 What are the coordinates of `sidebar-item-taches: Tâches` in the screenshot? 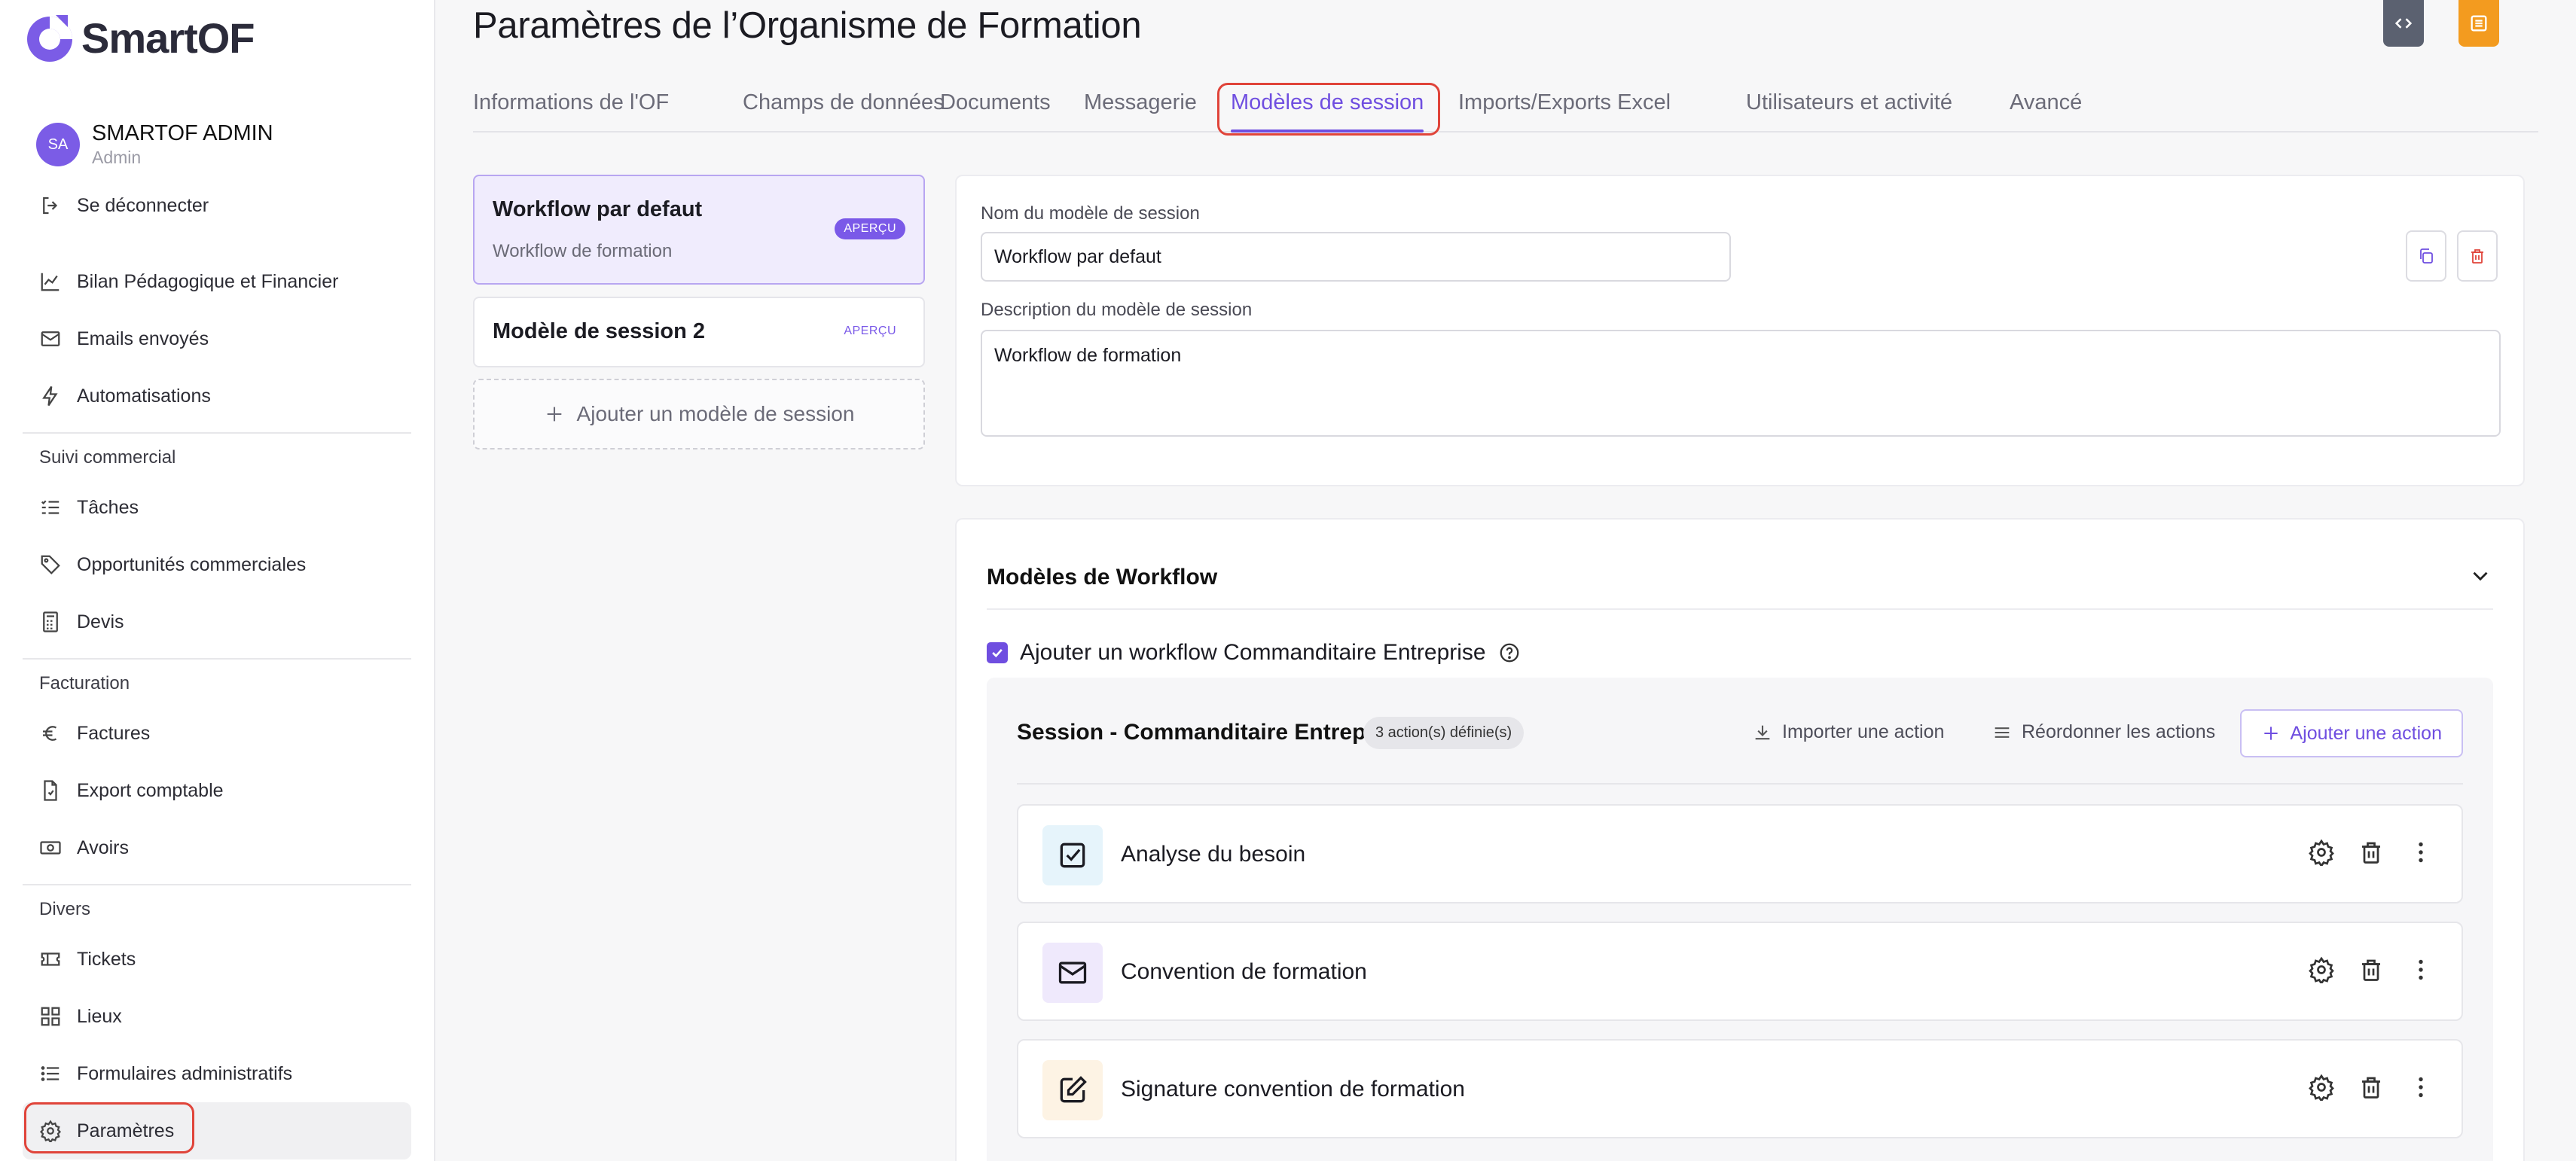 It's located at (217, 507).